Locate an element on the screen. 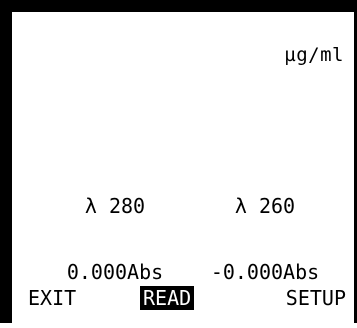  exit-softkey: EXIT is located at coordinates (52, 298).